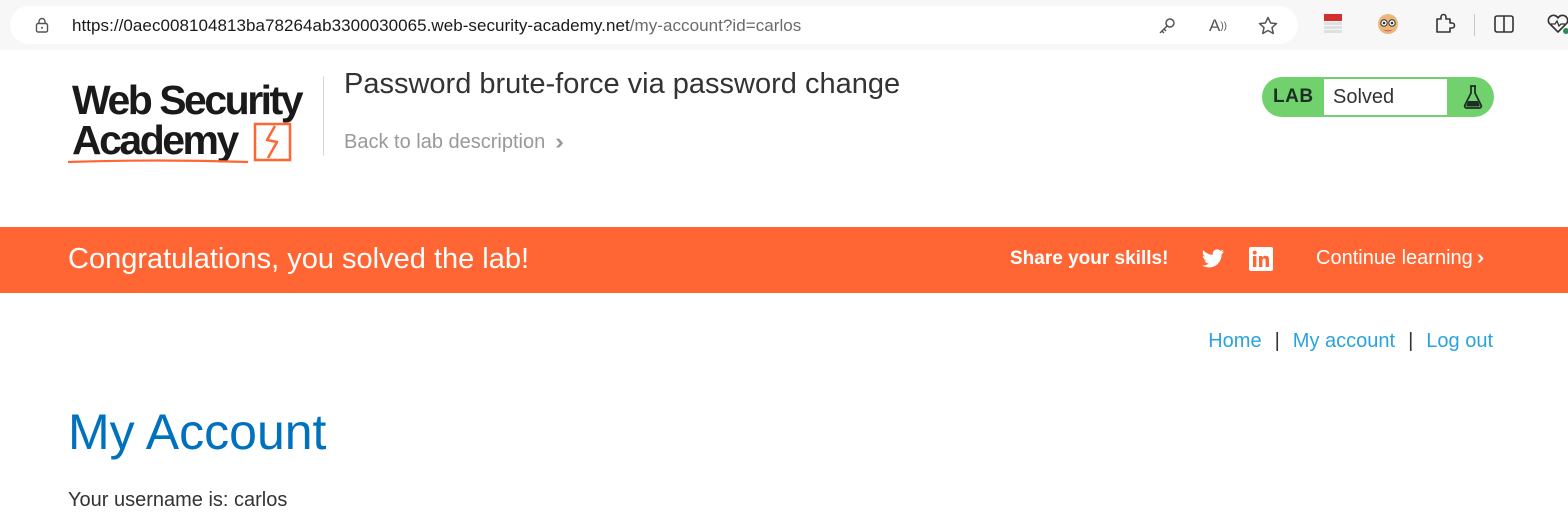 This screenshot has height=521, width=1568. I want to click on web-security-academy-logo: Web Security Academy, so click(195, 122).